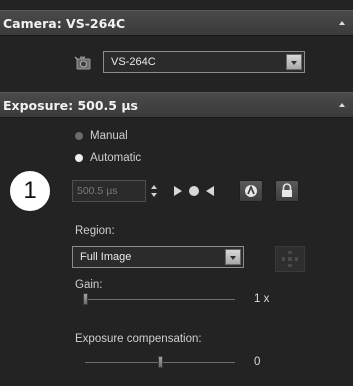  I want to click on camera-select-value: VS-264C, so click(133, 62).